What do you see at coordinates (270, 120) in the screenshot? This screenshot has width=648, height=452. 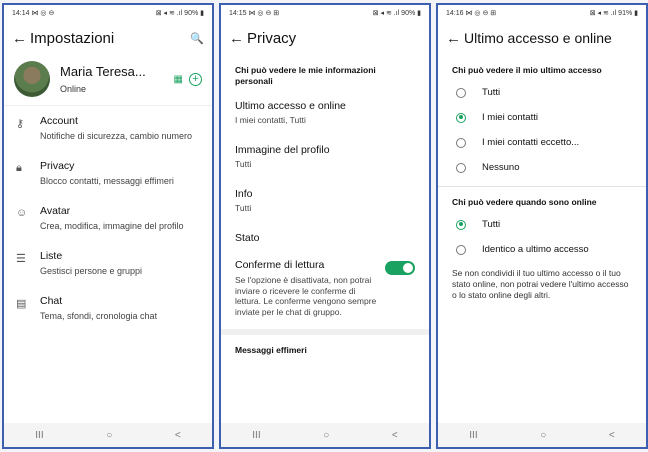 I see `privacy-item-value: I miei contatti, Tutti` at bounding box center [270, 120].